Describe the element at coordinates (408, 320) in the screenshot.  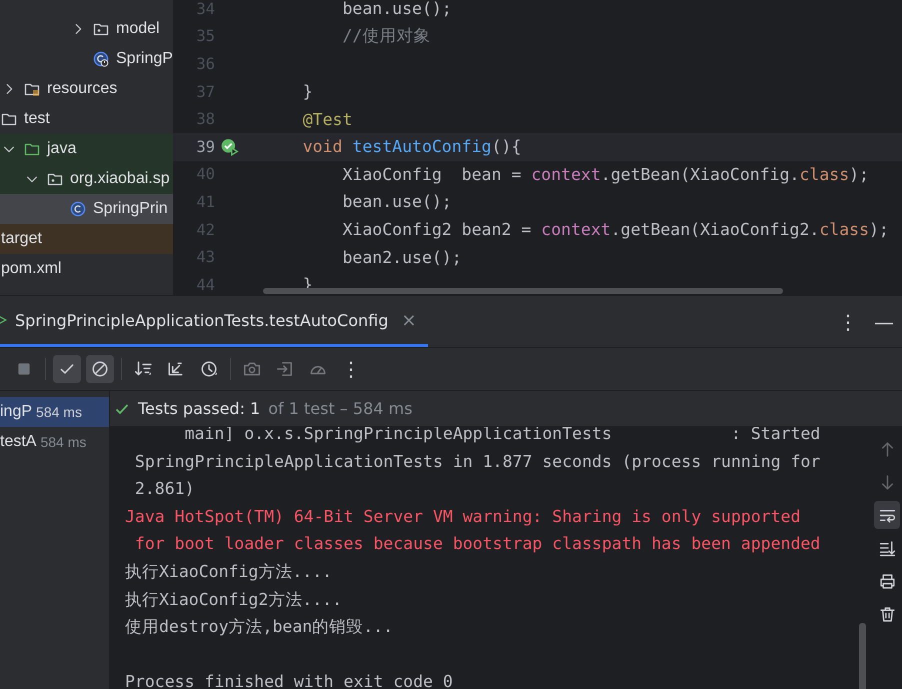
I see `close-tab-button: ×` at that location.